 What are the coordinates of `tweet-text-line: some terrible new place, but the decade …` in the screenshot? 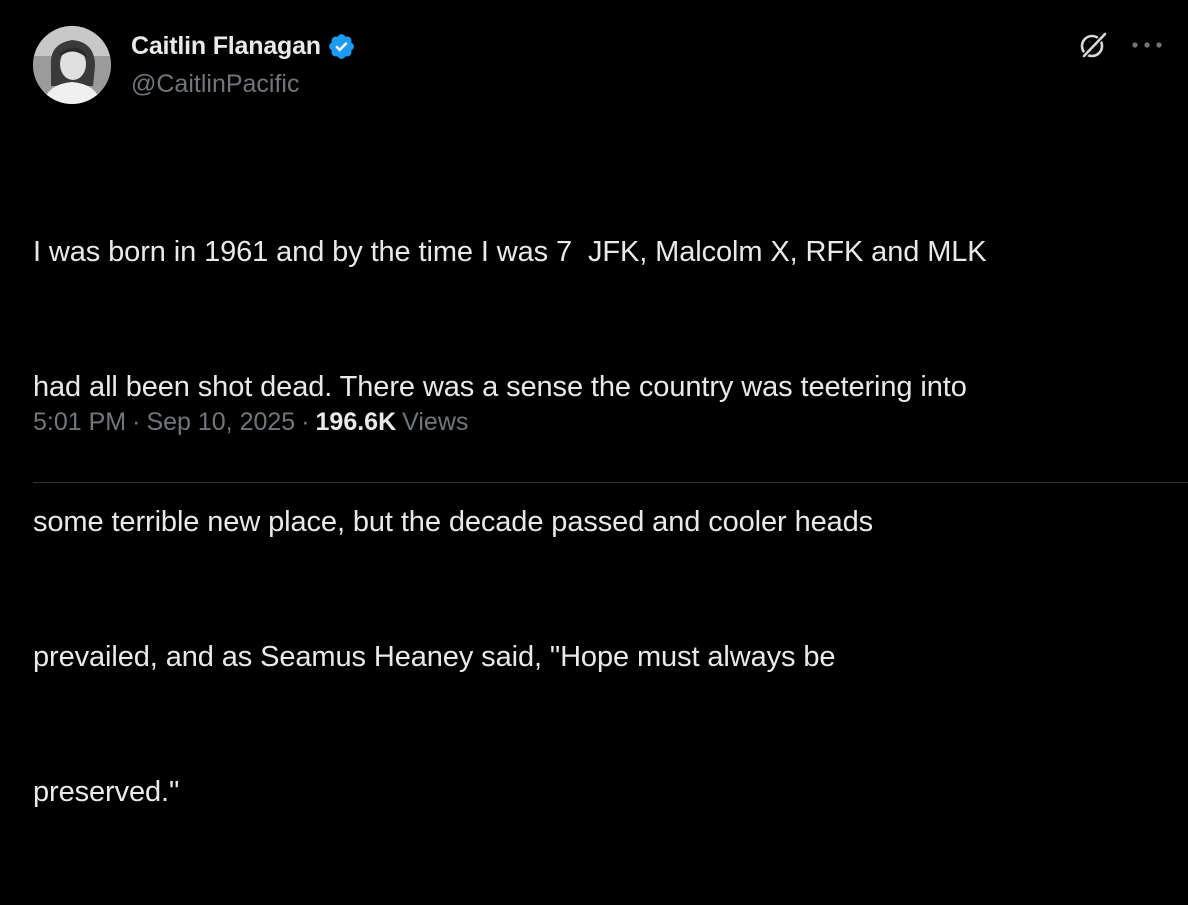 It's located at (453, 522).